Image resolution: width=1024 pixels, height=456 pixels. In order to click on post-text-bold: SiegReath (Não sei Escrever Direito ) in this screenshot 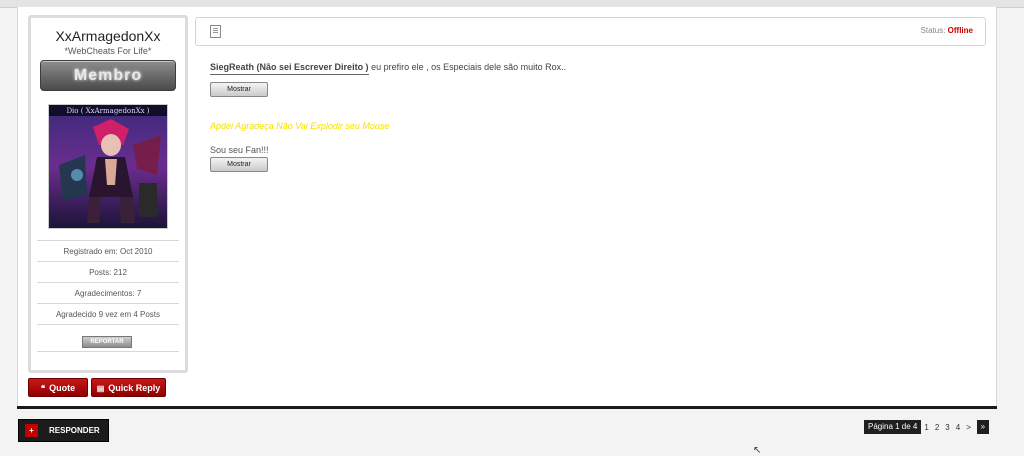, I will do `click(289, 67)`.